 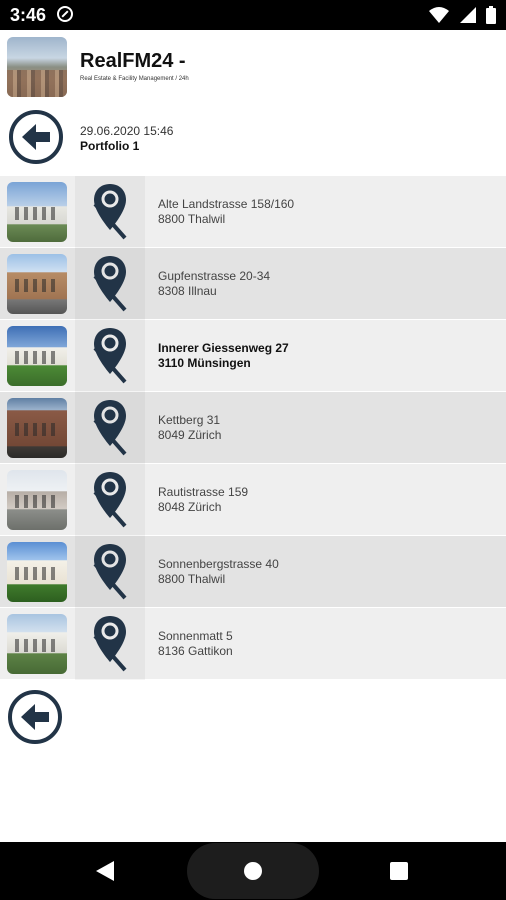 I want to click on property-city: 8136 Gattikon, so click(x=195, y=651).